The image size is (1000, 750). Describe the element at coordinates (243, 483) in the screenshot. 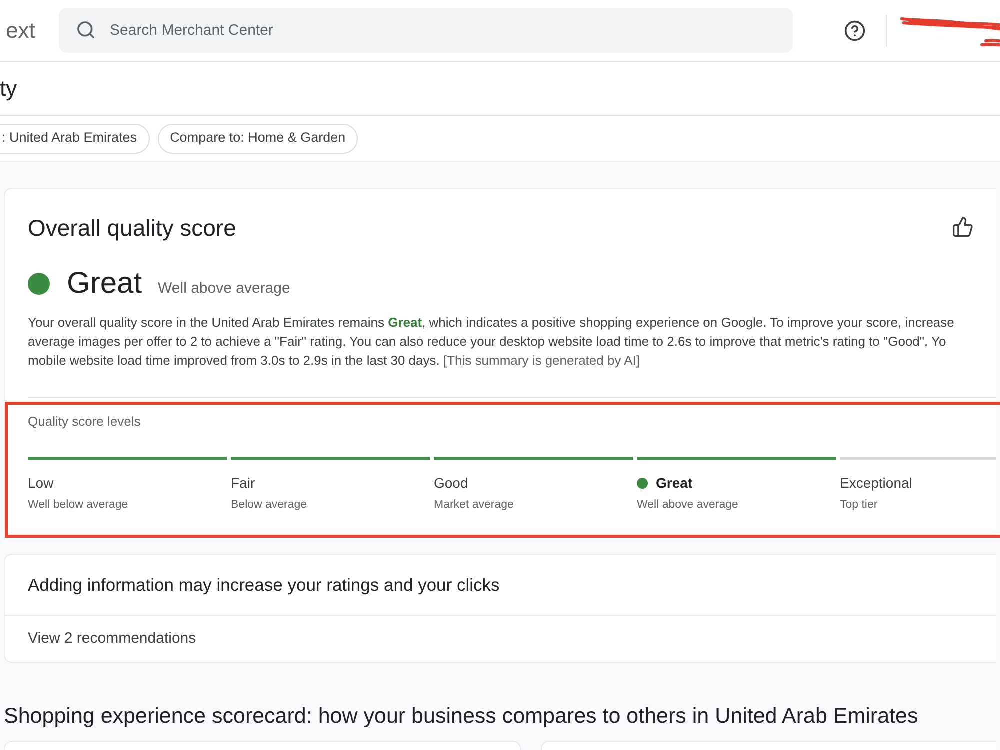

I see `level-label: Fair` at that location.